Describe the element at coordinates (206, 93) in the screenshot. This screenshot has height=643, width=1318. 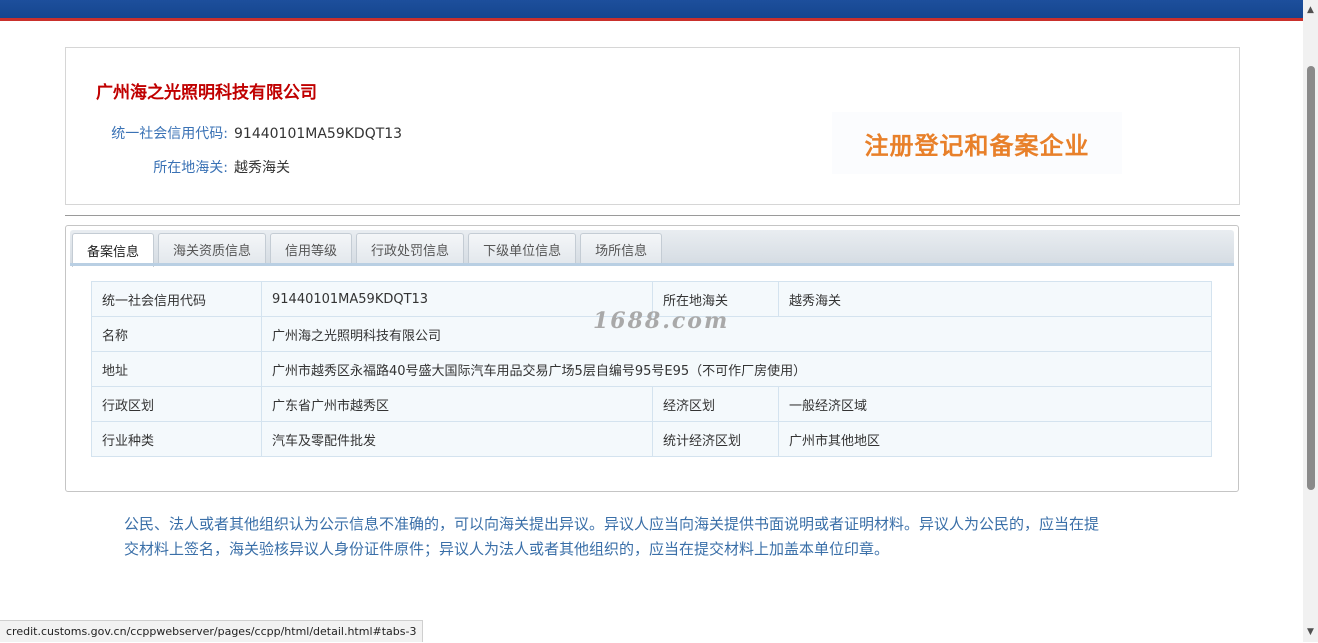
I see `company-name: 广州海之光照明科技有限公司` at that location.